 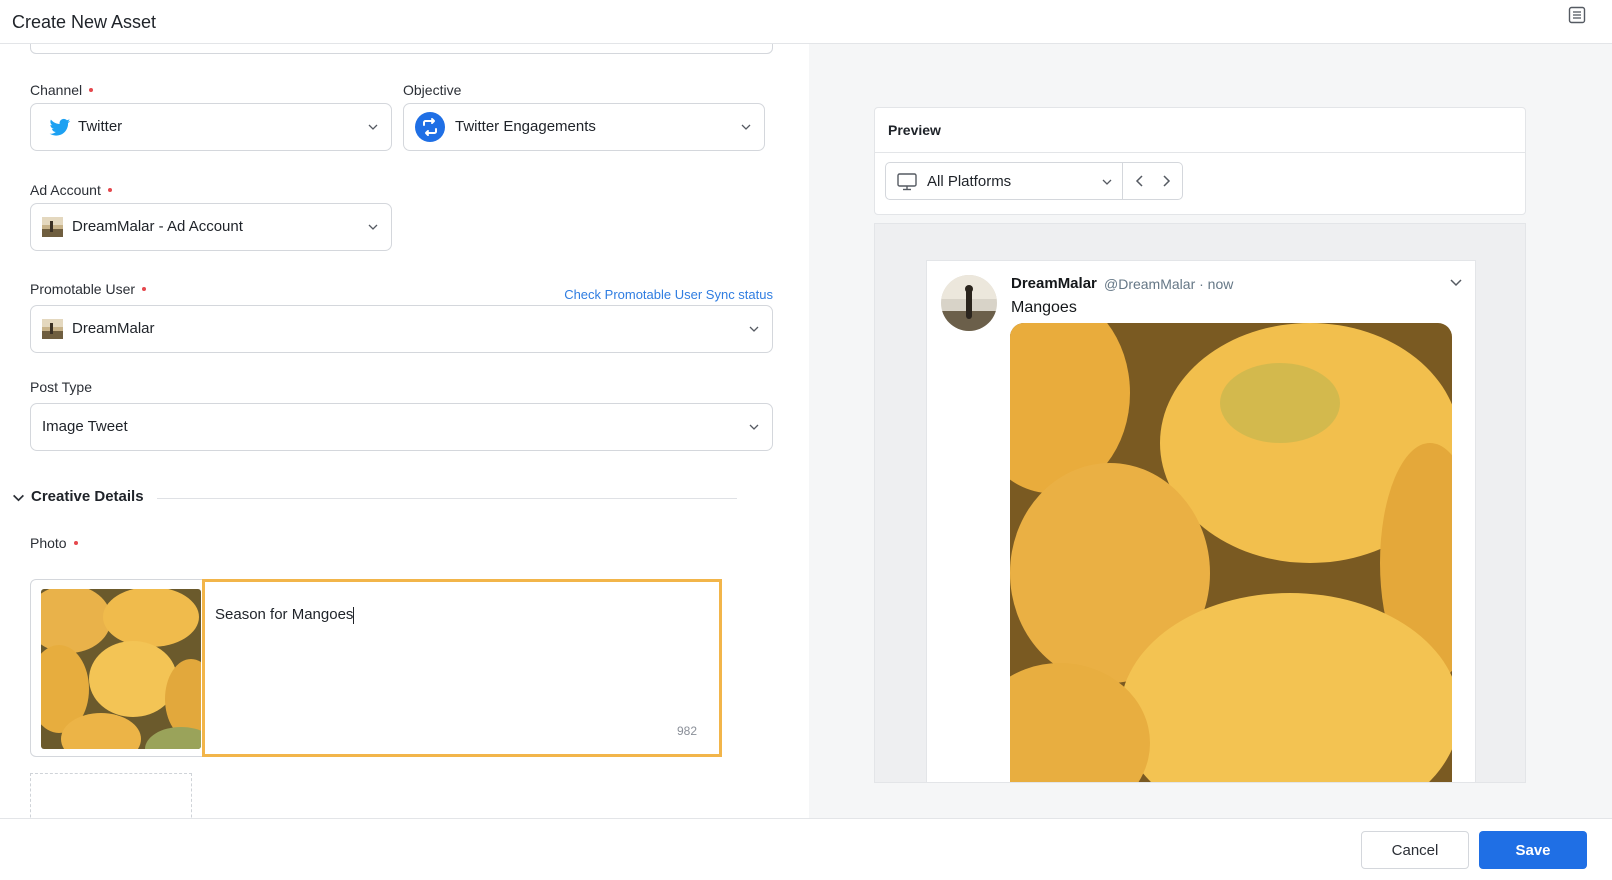 I want to click on add-photo-dropzone, so click(x=111, y=795).